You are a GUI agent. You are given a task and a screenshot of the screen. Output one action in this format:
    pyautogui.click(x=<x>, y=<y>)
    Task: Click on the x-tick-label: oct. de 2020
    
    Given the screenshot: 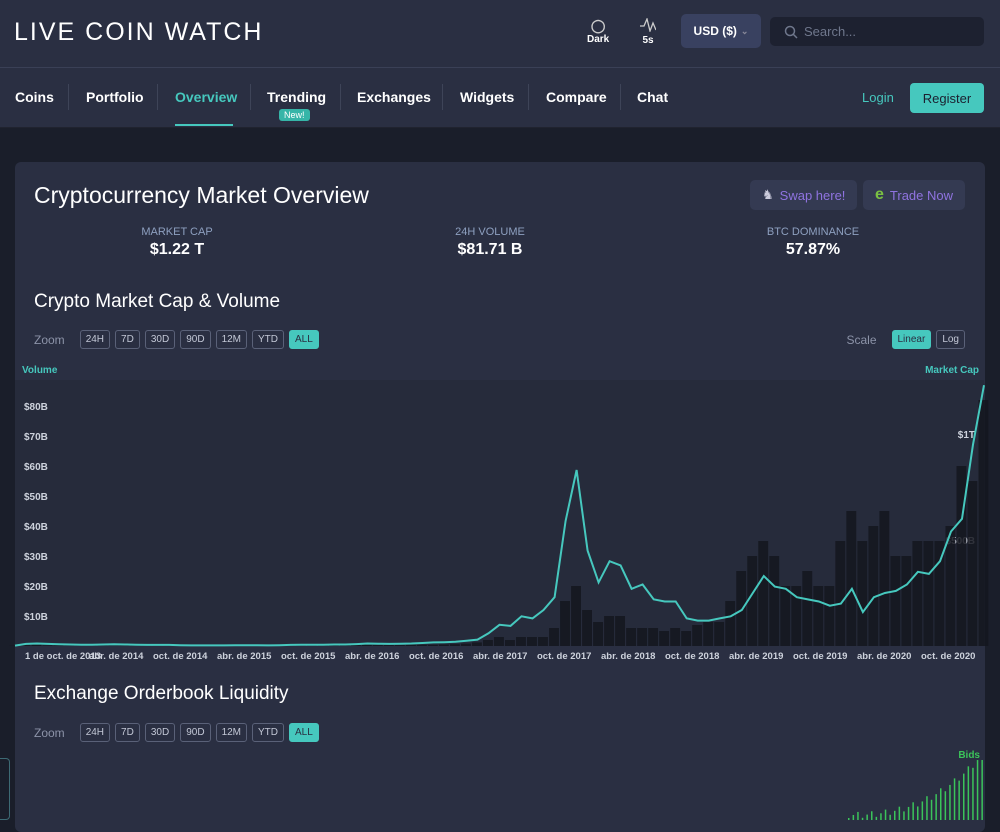 What is the action you would take?
    pyautogui.click(x=948, y=656)
    